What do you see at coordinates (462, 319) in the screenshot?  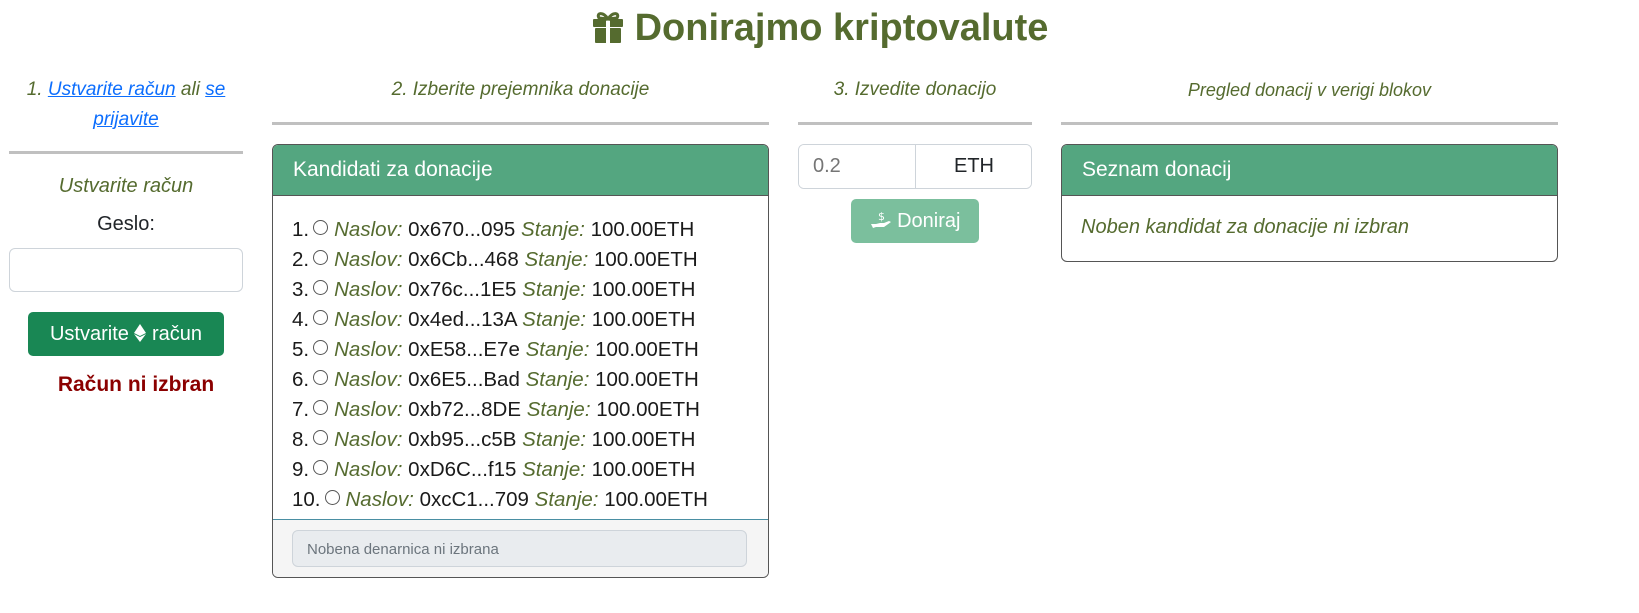 I see `candidate-address: 0x4ed...13A` at bounding box center [462, 319].